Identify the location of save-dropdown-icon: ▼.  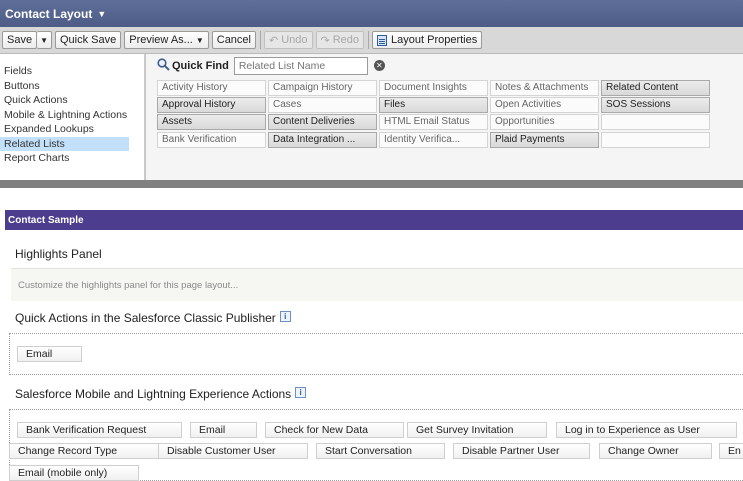
(44, 40).